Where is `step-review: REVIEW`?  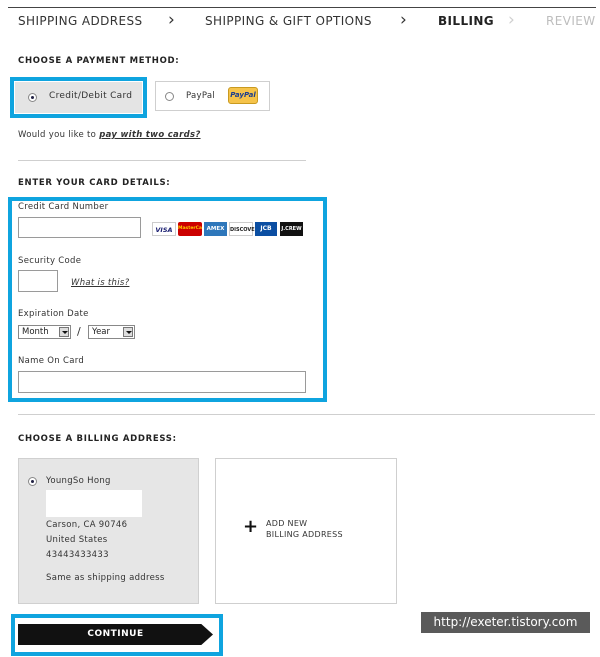 step-review: REVIEW is located at coordinates (571, 21).